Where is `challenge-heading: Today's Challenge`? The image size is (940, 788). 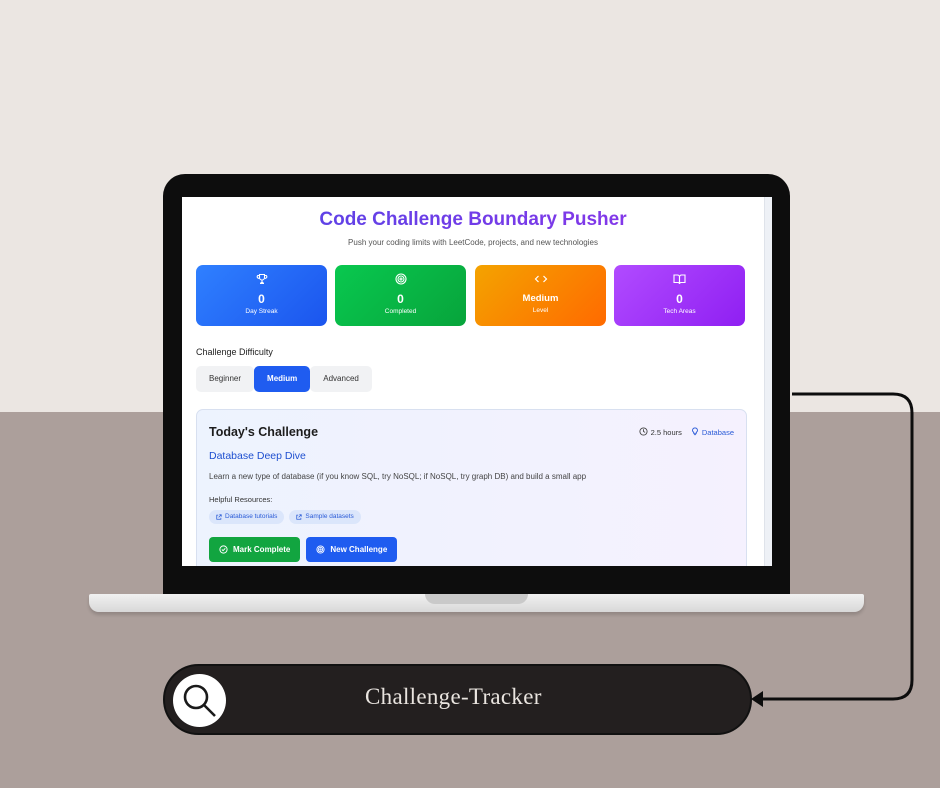
challenge-heading: Today's Challenge is located at coordinates (264, 432).